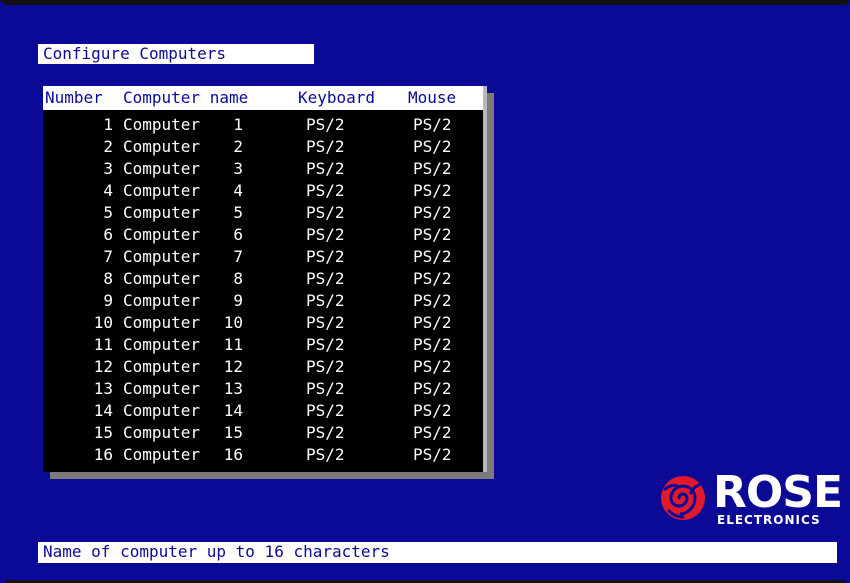 The image size is (850, 583). I want to click on table-row: 13 Computer 13 PS/2 PS/2, so click(263, 389).